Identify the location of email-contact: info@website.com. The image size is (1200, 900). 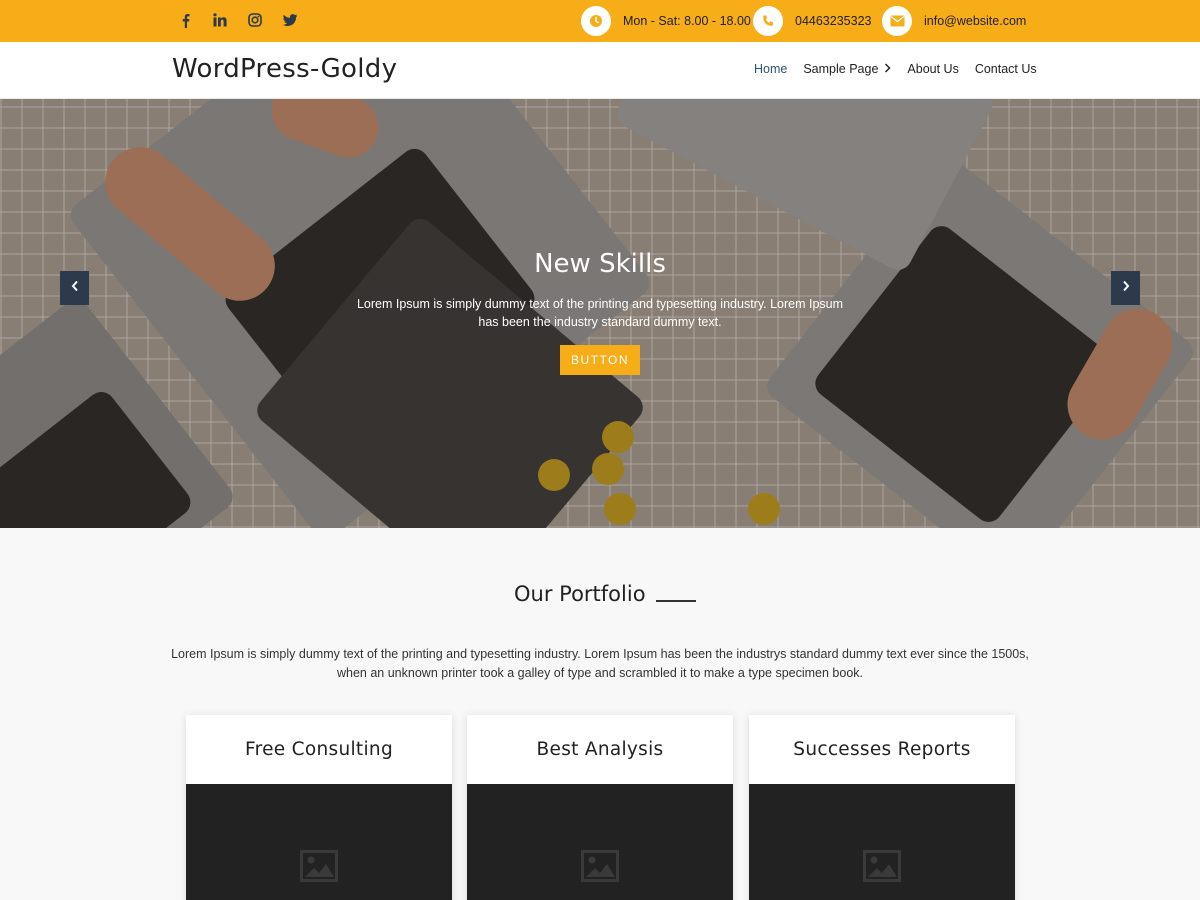
(954, 21).